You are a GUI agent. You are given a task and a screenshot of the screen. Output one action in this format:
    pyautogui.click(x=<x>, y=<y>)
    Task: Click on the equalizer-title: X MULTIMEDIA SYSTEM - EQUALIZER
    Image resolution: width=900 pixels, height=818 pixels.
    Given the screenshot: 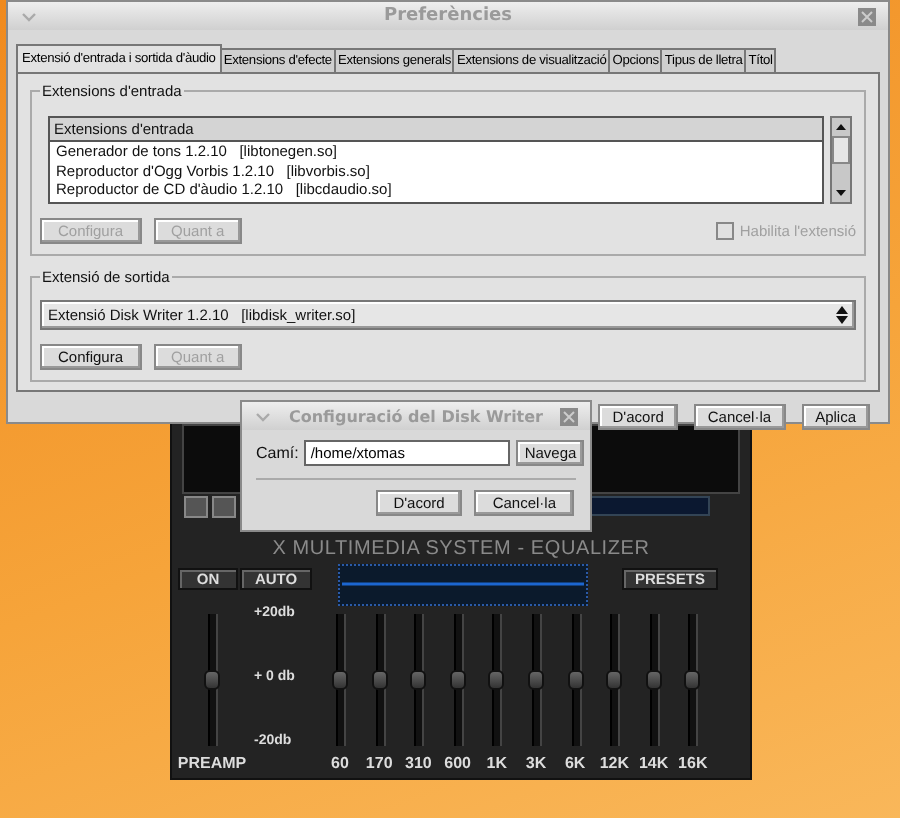 What is the action you would take?
    pyautogui.click(x=461, y=549)
    